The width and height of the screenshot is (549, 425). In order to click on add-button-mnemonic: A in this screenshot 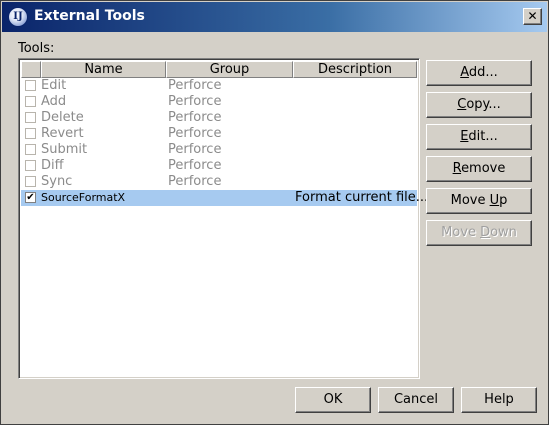, I will do `click(464, 72)`.